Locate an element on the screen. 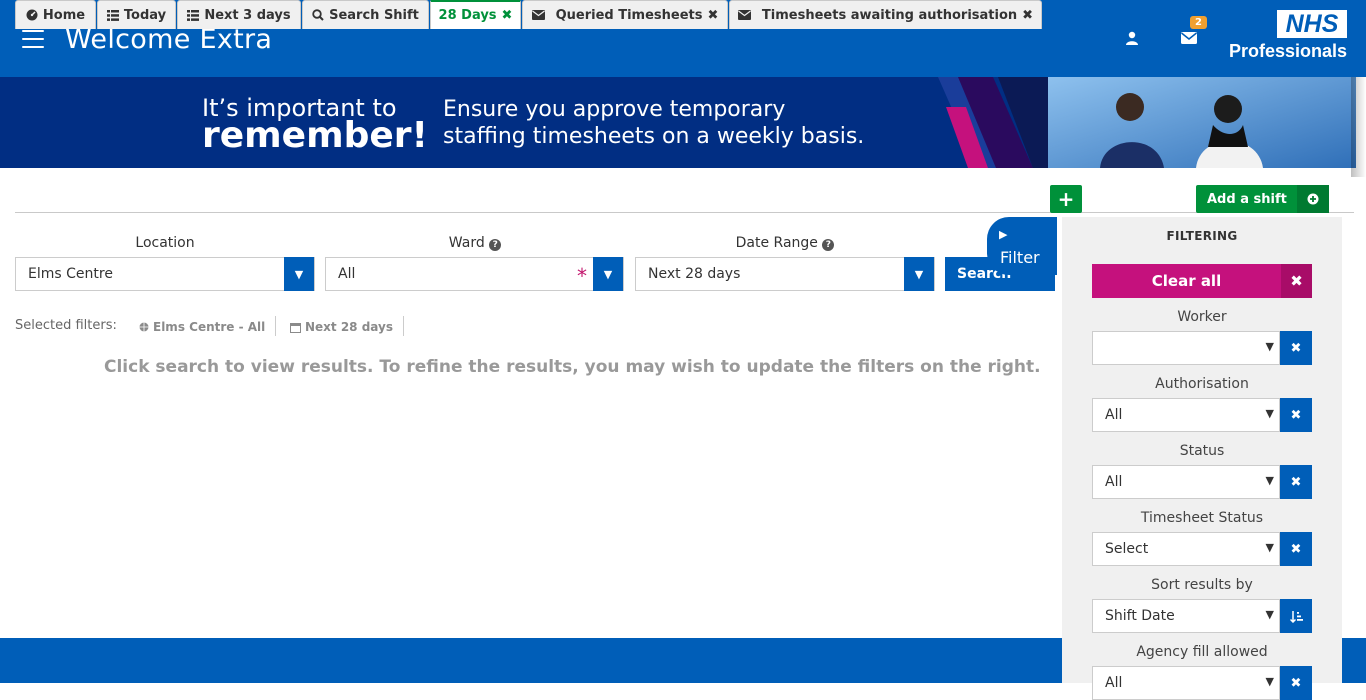 This screenshot has width=1366, height=700. banner-photo is located at coordinates (1147, 122).